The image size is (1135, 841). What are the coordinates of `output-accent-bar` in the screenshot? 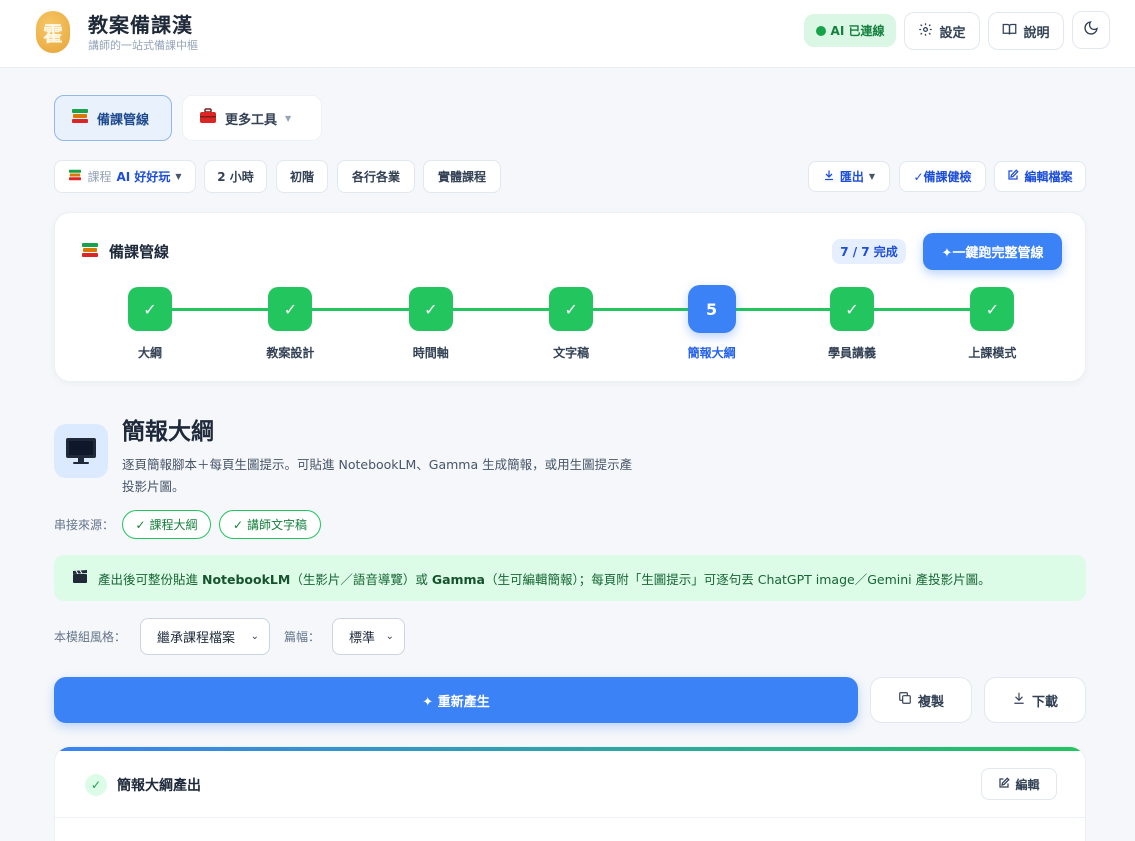 It's located at (570, 749).